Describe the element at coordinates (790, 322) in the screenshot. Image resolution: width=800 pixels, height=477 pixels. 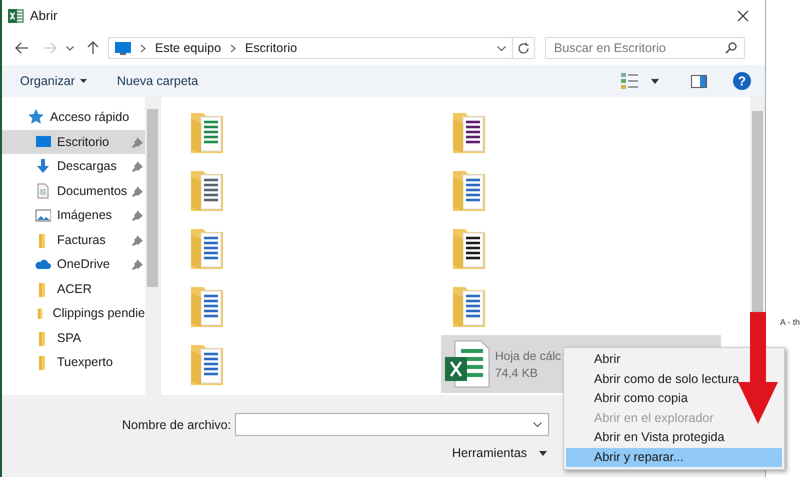
I see `document-text: A - th` at that location.